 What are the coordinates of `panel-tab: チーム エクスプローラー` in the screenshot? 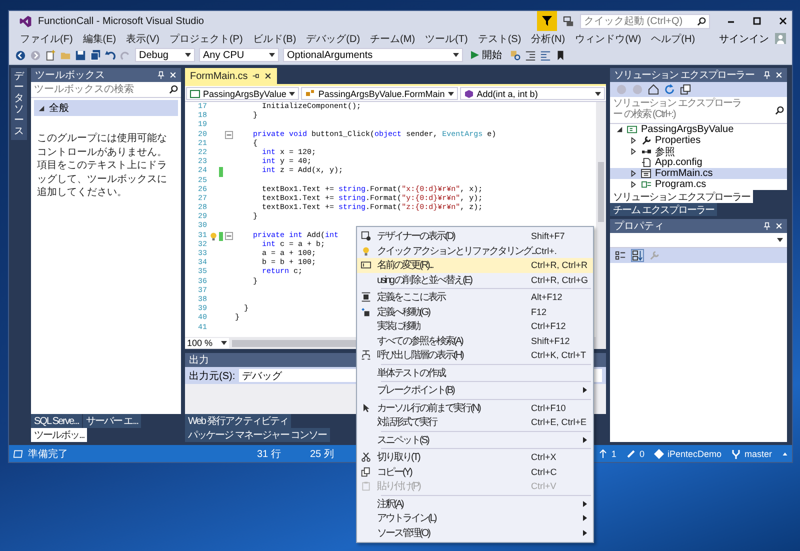 It's located at (663, 209).